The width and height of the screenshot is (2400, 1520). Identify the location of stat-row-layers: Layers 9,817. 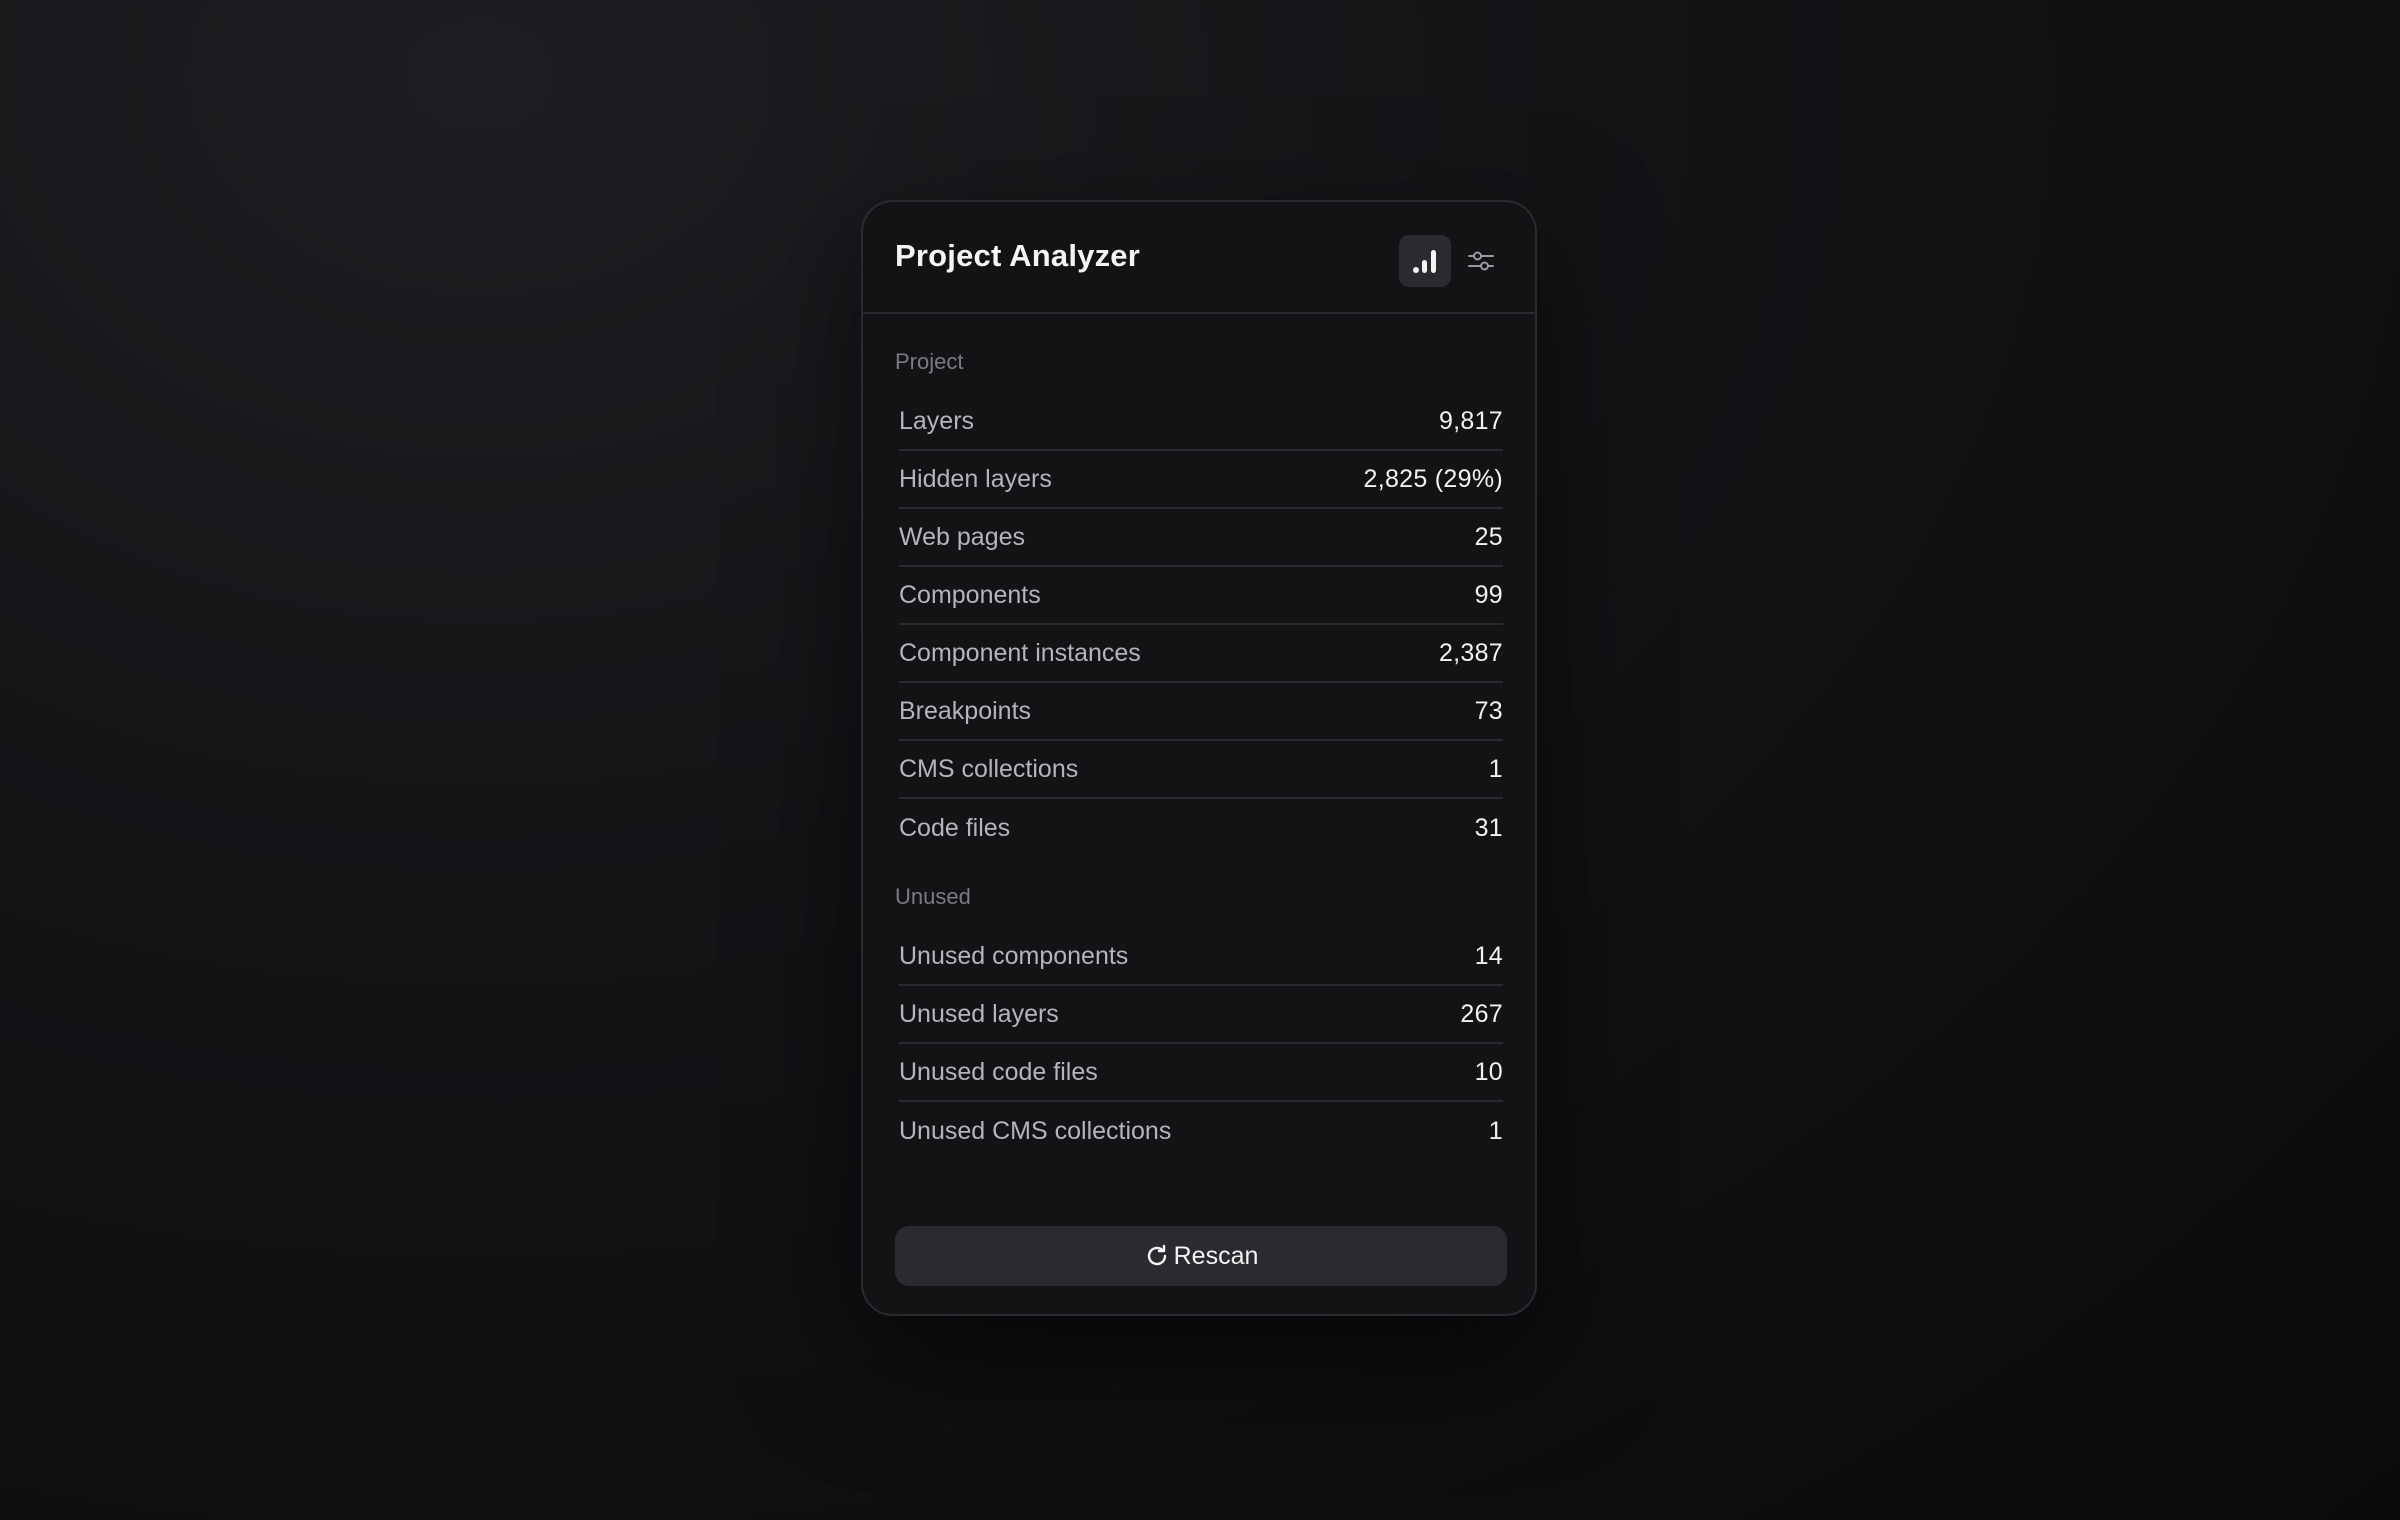
(1201, 422).